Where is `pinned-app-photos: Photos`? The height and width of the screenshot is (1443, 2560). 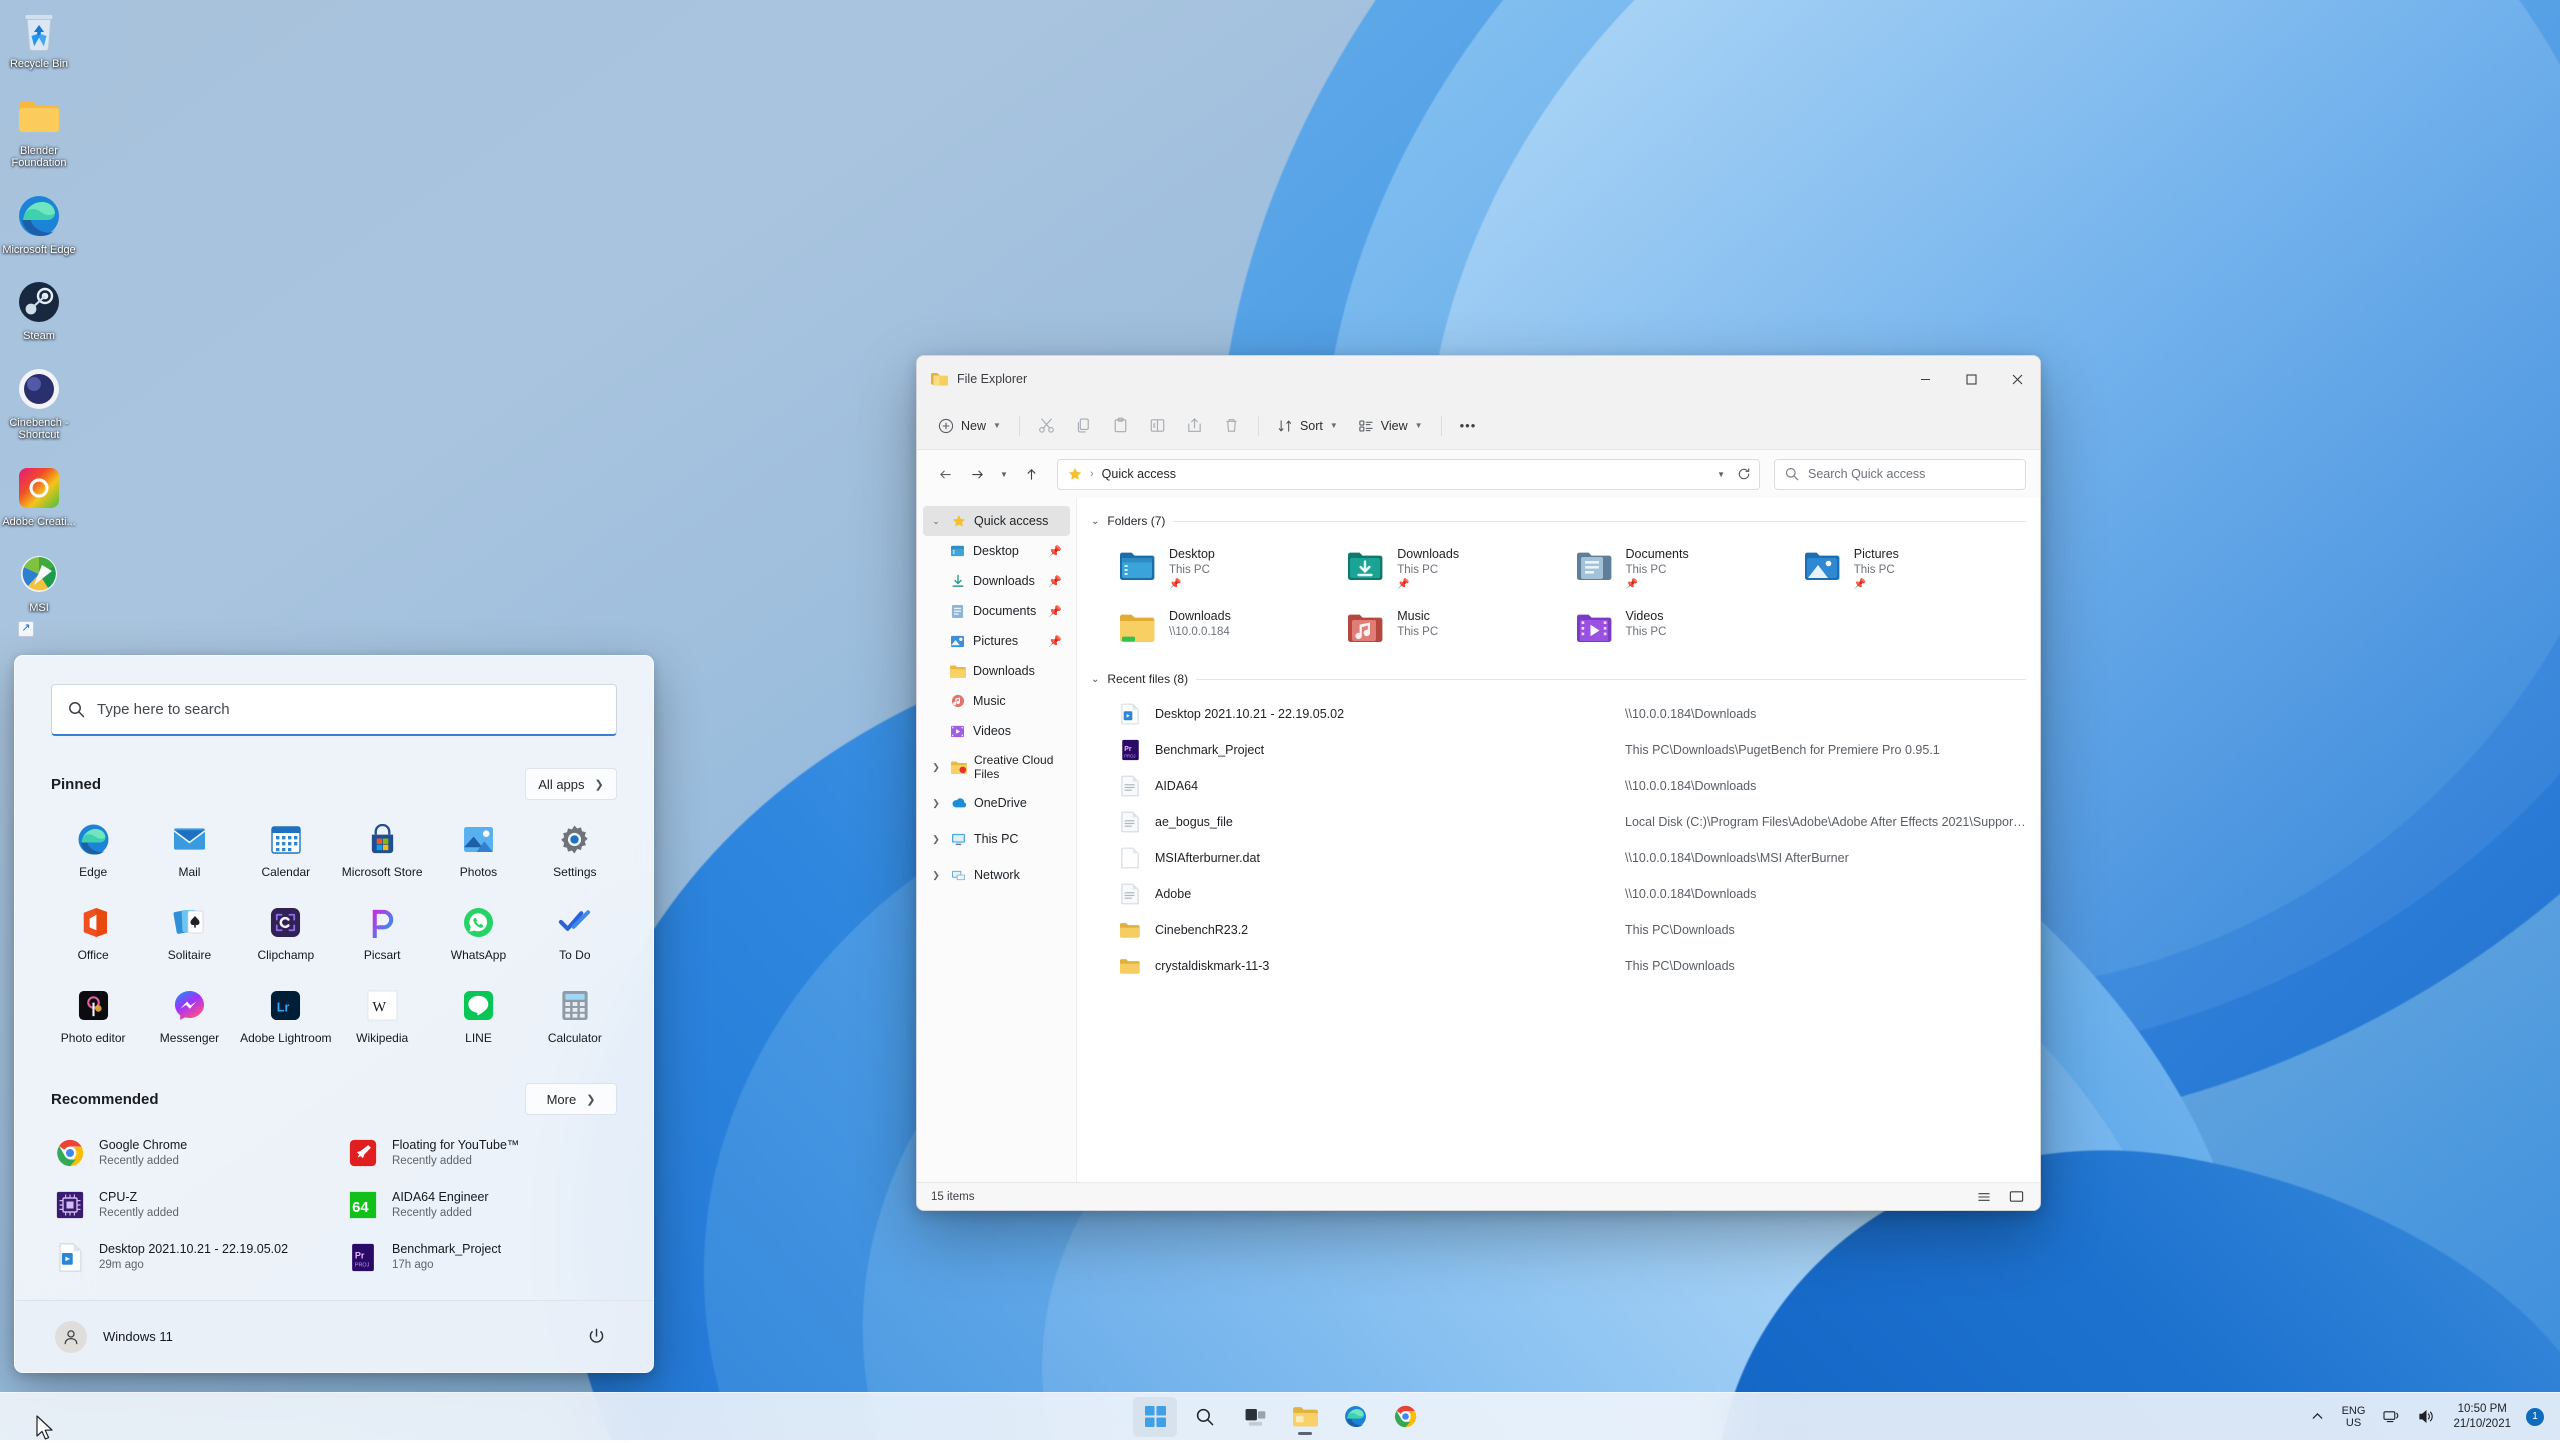 pinned-app-photos: Photos is located at coordinates (478, 849).